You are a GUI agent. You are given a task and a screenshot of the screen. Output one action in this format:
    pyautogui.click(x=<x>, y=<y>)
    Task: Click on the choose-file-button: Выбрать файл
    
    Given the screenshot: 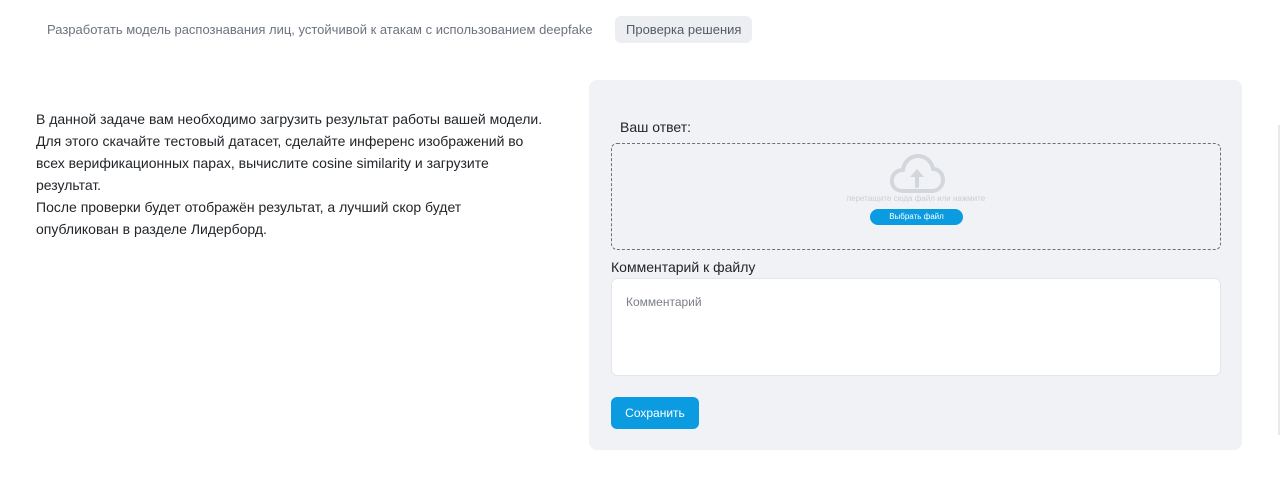 What is the action you would take?
    pyautogui.click(x=916, y=217)
    